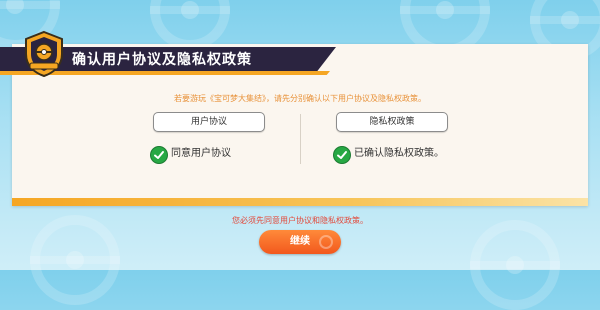 The image size is (600, 310). I want to click on dialog-title: 确认用户协议及隐私权政策, so click(162, 60).